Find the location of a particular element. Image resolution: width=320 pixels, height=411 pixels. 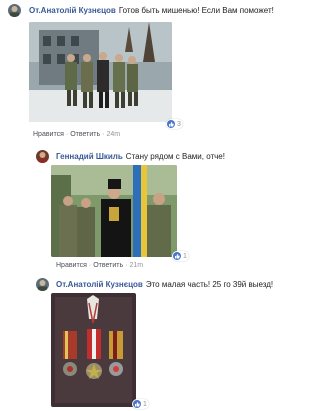

comment-text: Стану рядом с Вами, отче! is located at coordinates (175, 156).